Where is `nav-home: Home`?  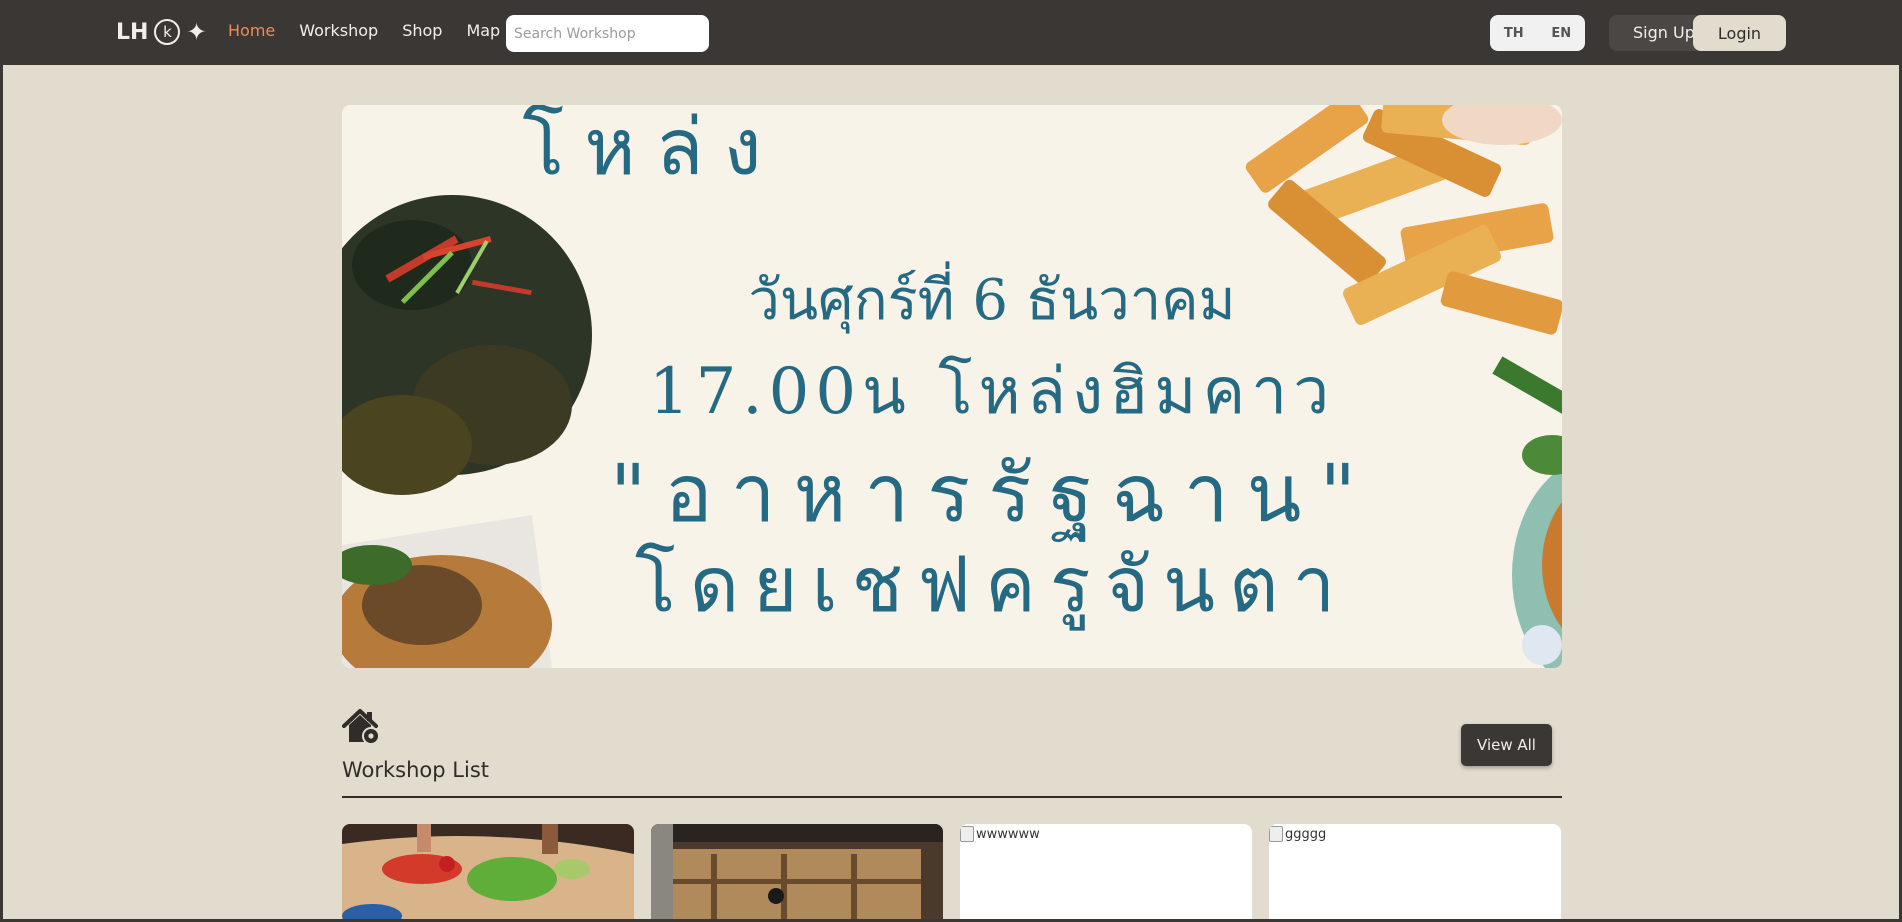 nav-home: Home is located at coordinates (251, 30).